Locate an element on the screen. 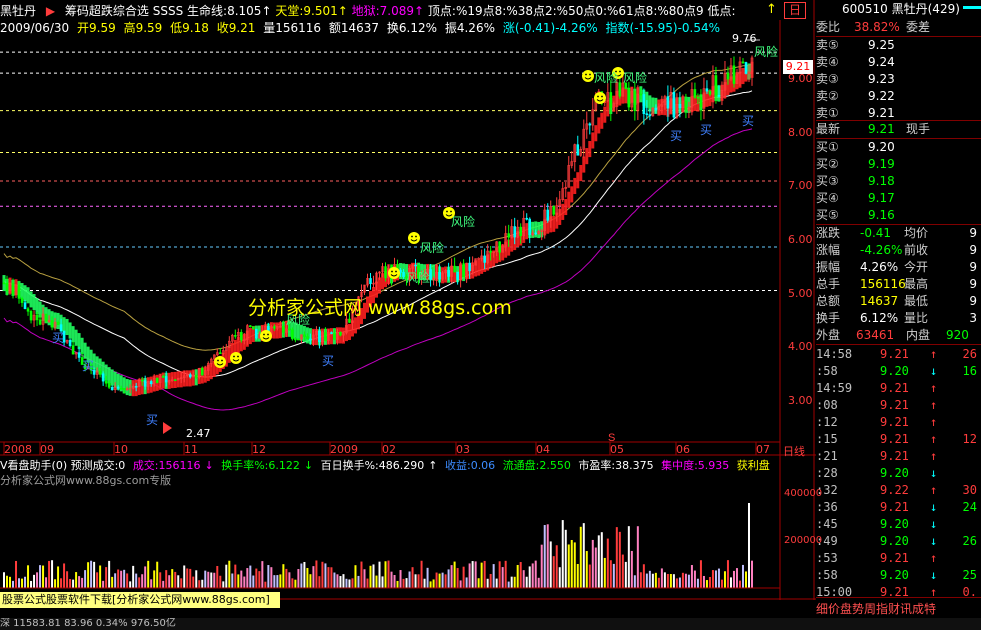 The image size is (981, 630). stat-v1: -4.26% is located at coordinates (881, 250).